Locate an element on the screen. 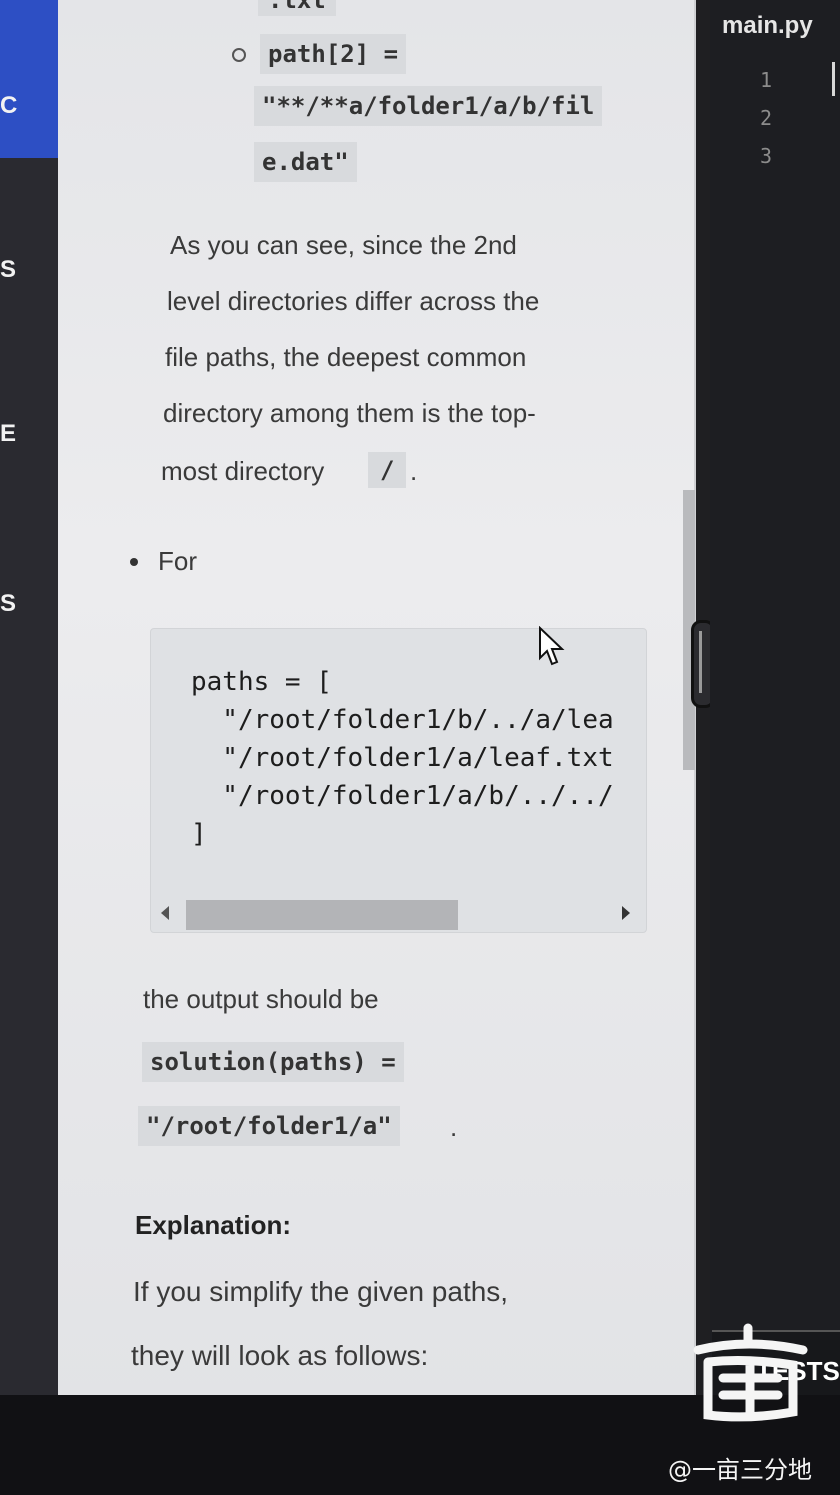 The width and height of the screenshot is (840, 1495). explain-line-1: As you can see, since the 2nd is located at coordinates (343, 245).